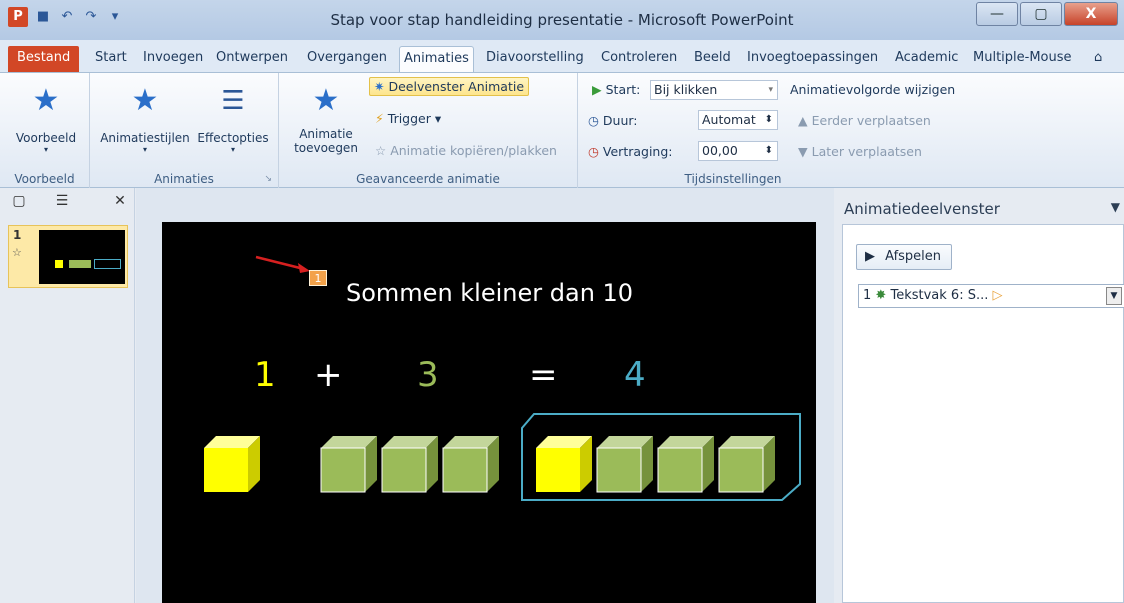 This screenshot has height=603, width=1124. What do you see at coordinates (1098, 59) in the screenshot?
I see `collapse-ribbon-icon: ⌂` at bounding box center [1098, 59].